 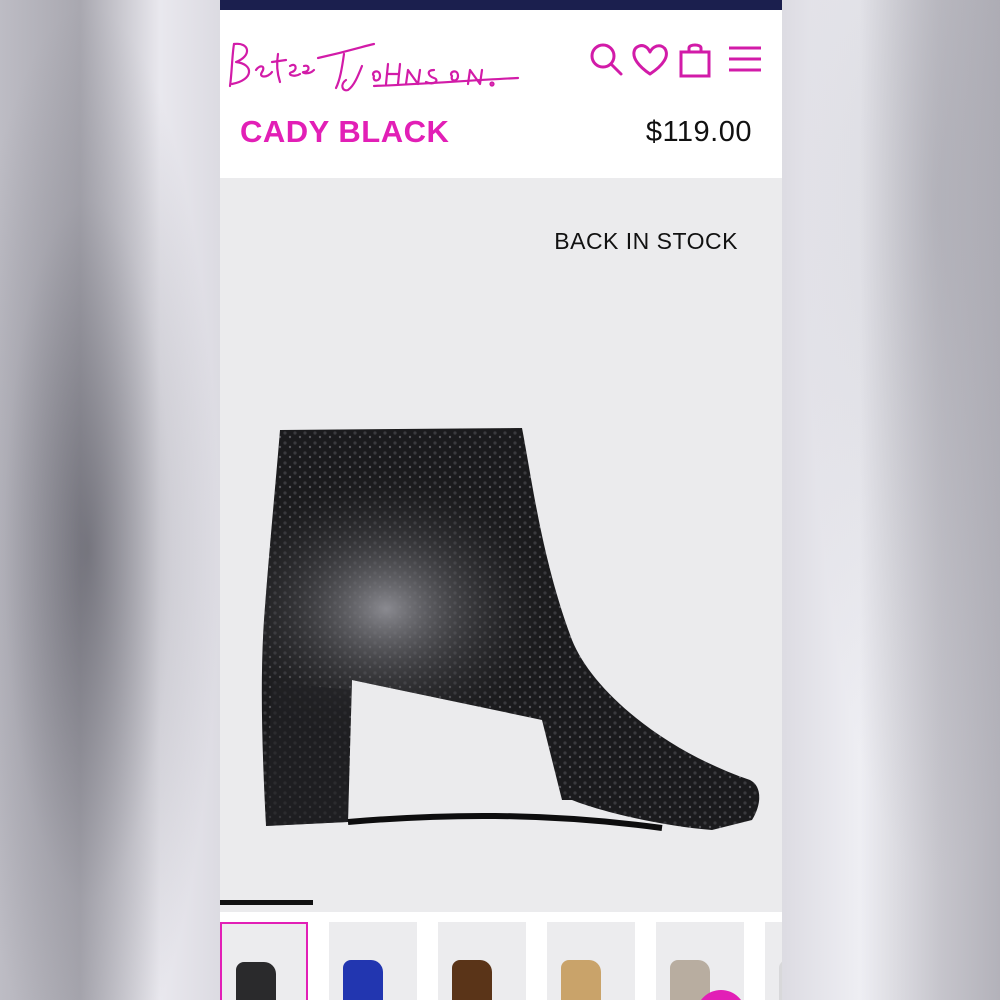 What do you see at coordinates (264, 961) in the screenshot?
I see `thumbnail-black` at bounding box center [264, 961].